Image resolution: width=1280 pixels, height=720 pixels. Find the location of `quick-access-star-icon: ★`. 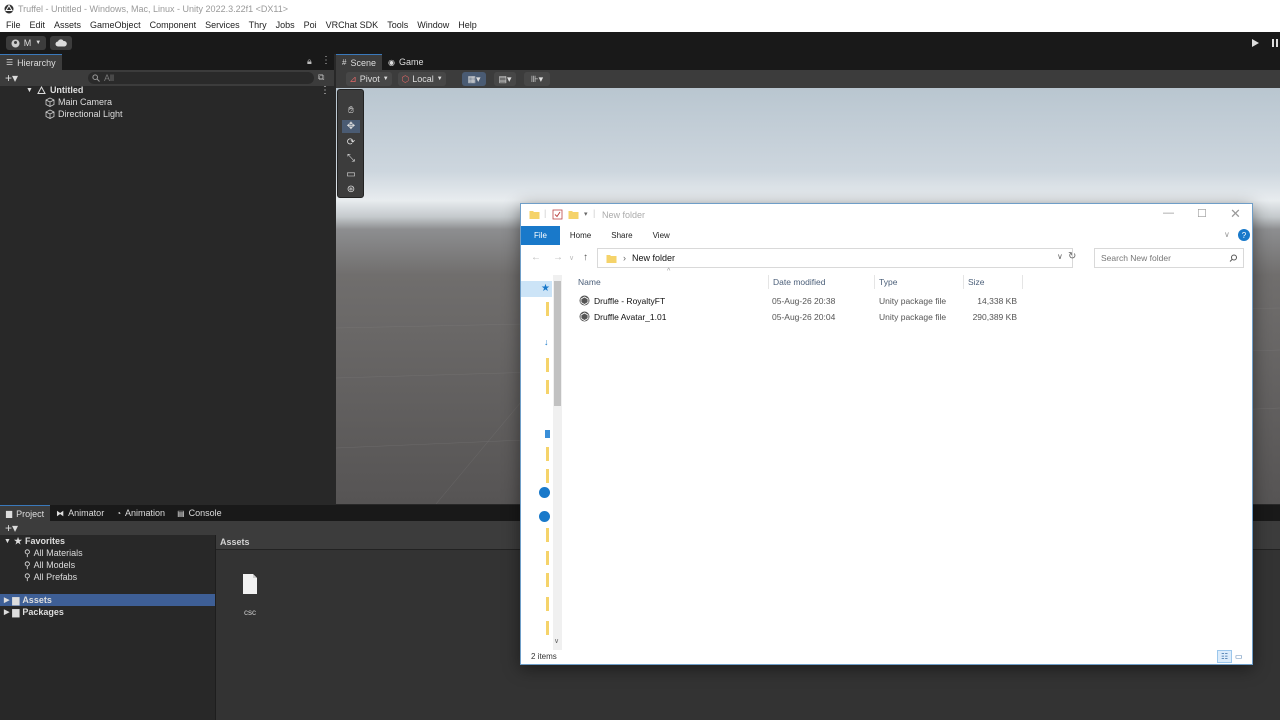

quick-access-star-icon: ★ is located at coordinates (545, 288).